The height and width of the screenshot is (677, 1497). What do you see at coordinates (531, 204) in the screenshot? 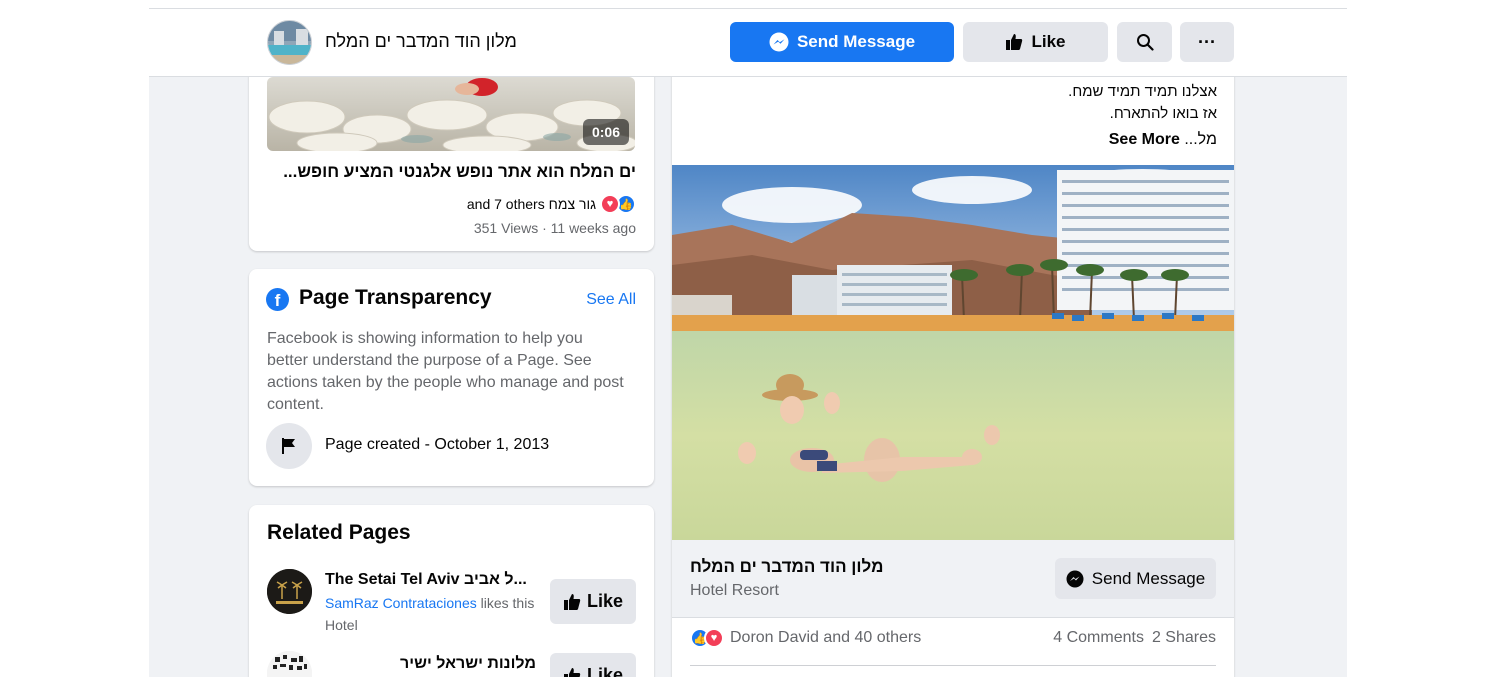
I see `video-reactions-text: גור צמח and 7 others` at bounding box center [531, 204].